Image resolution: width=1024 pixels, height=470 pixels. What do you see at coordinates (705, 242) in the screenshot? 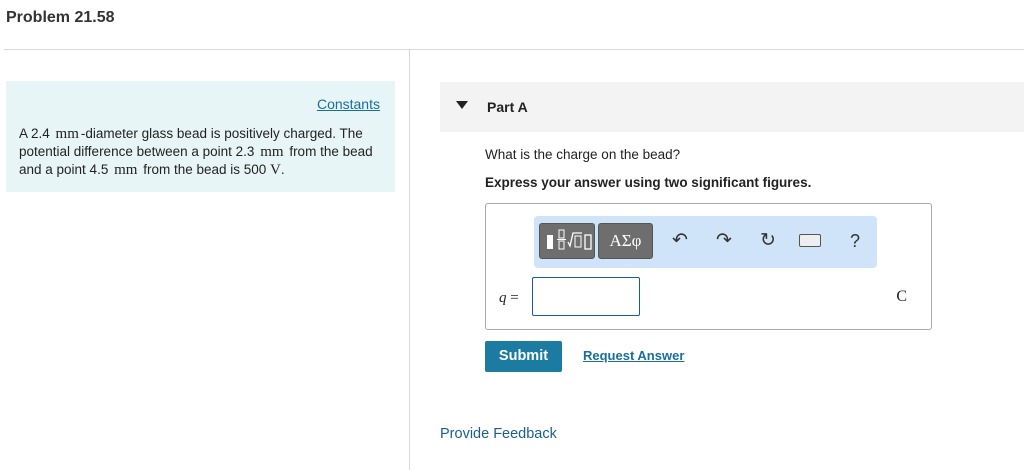
I see `math-toolbar: ΑΣφ ↶ ↷ ↻ ?` at bounding box center [705, 242].